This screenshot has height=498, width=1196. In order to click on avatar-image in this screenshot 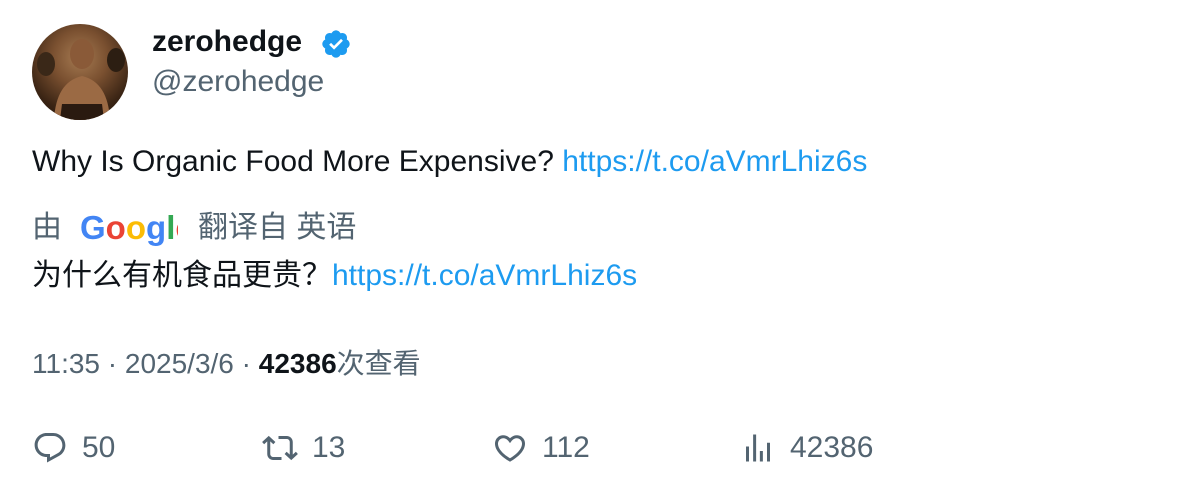, I will do `click(81, 79)`.